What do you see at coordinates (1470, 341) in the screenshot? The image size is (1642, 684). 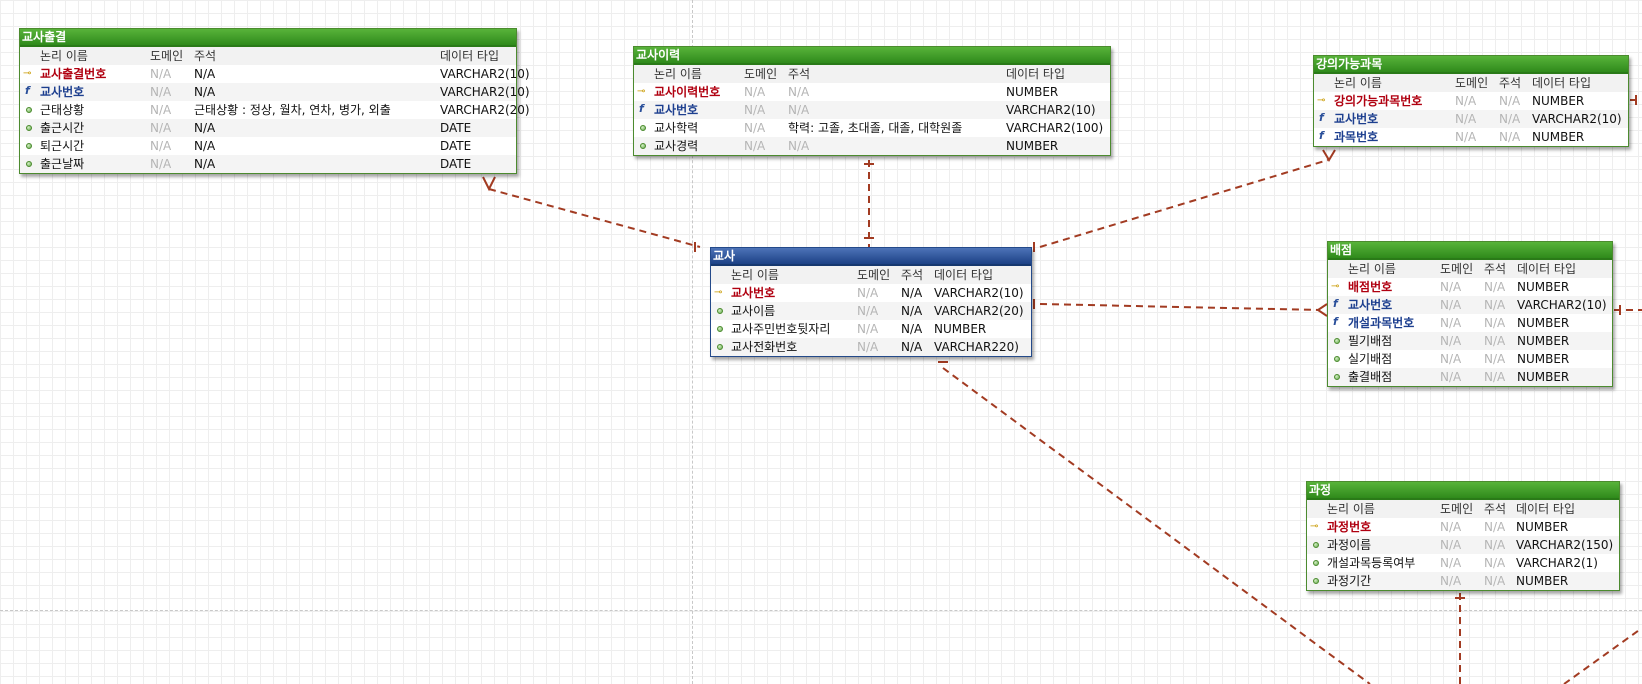 I see `entity-row: 필기배점 N/A N/A NUMBER` at bounding box center [1470, 341].